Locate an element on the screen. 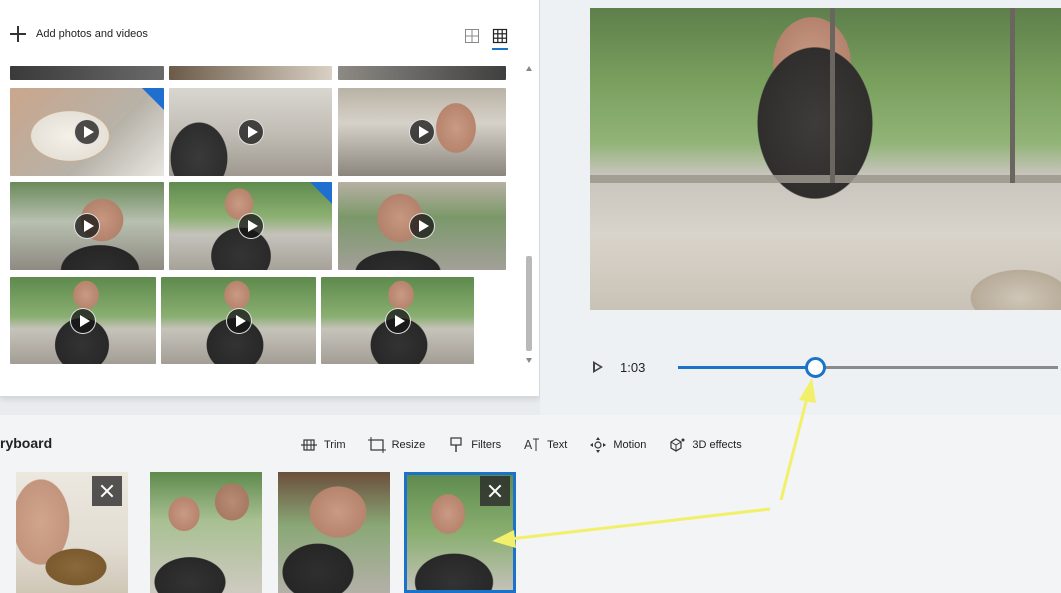  seek-bar is located at coordinates (868, 367).